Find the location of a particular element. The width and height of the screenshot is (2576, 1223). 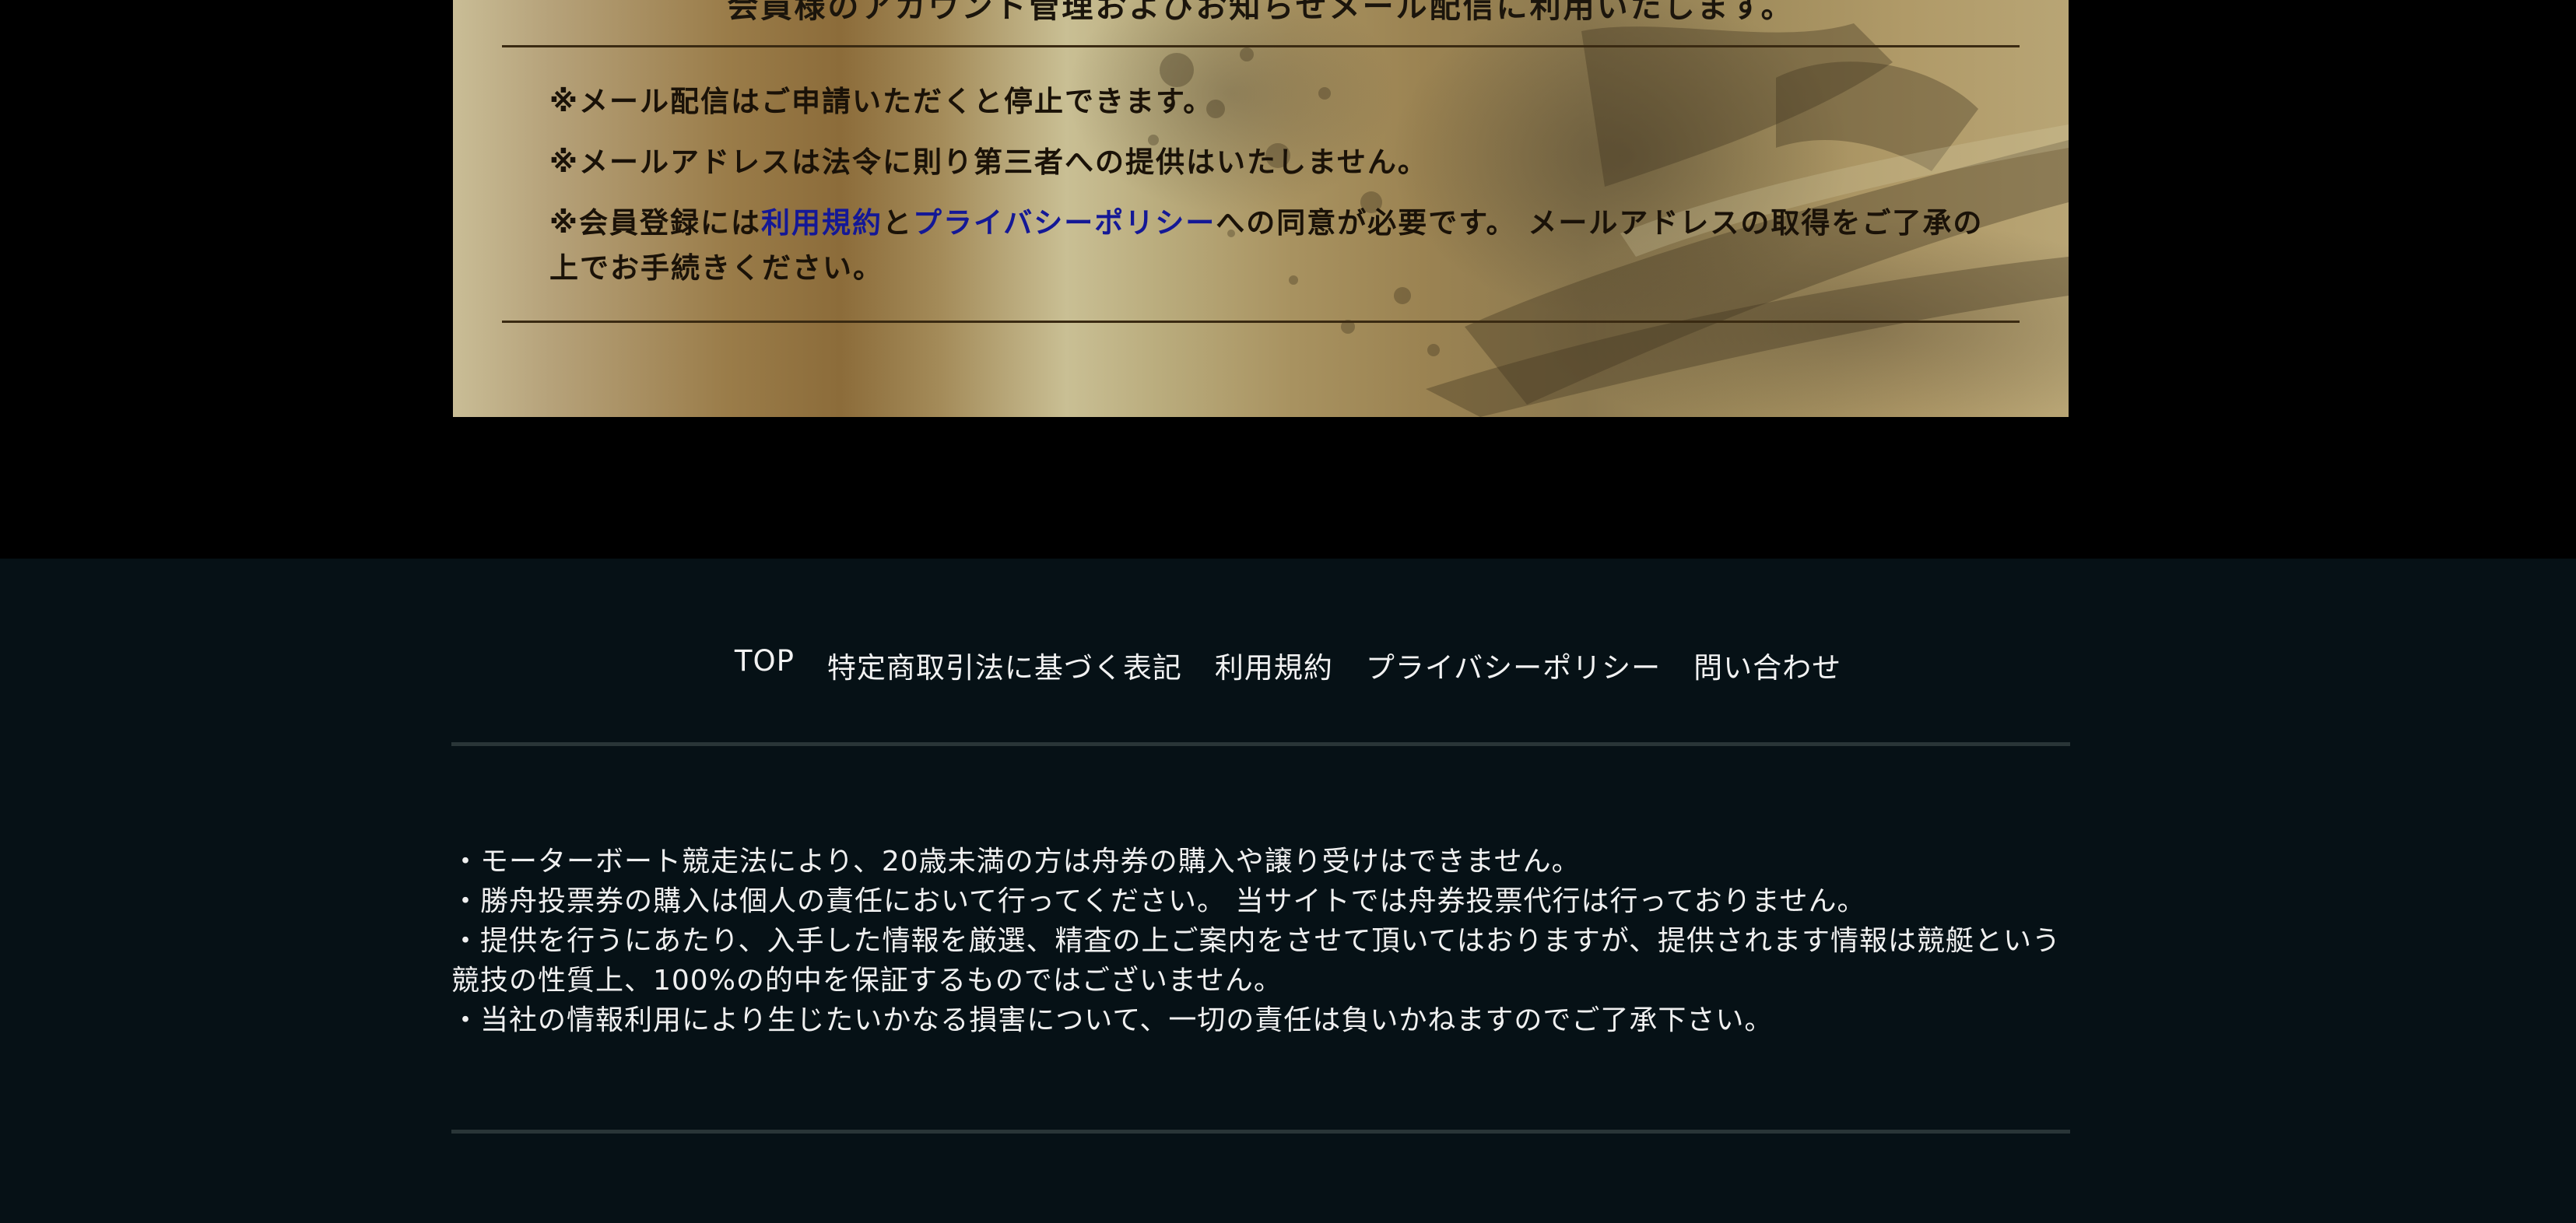

consent-prefix: ※会員登録には is located at coordinates (655, 223).